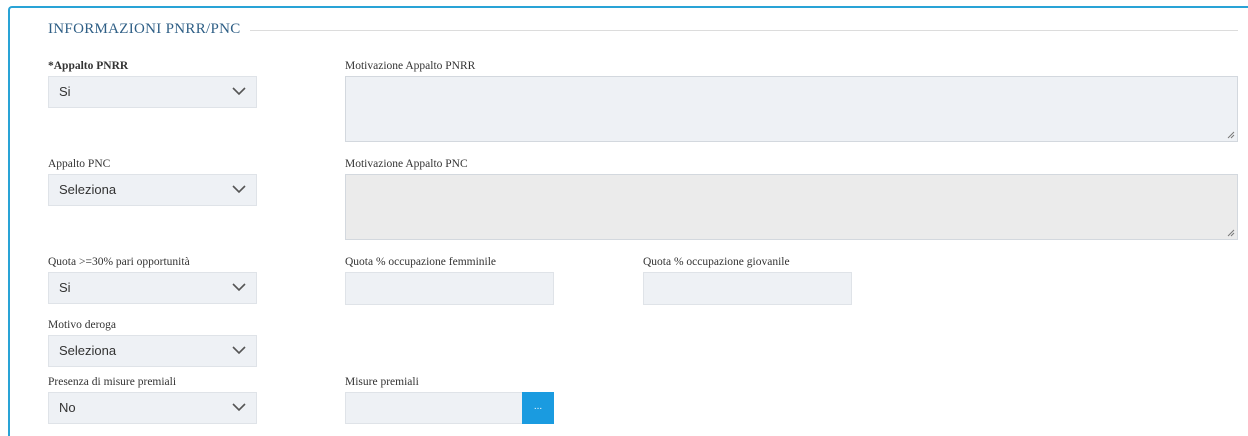 The width and height of the screenshot is (1248, 436). Describe the element at coordinates (88, 350) in the screenshot. I see `motivo-deroga-value: Seleziona` at that location.